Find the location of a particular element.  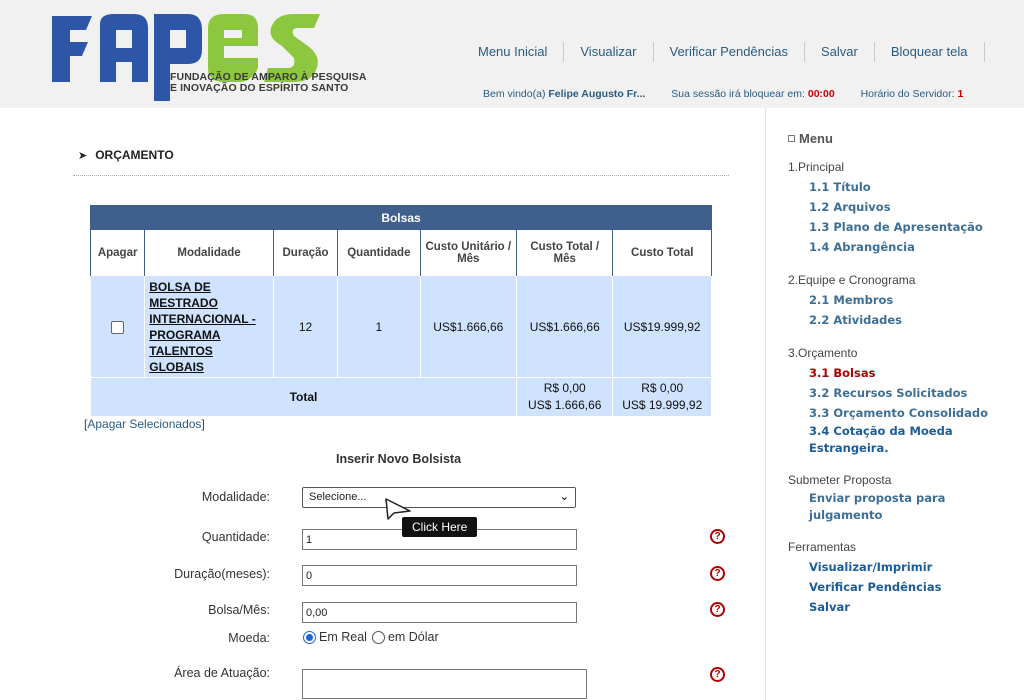

menu-group-title: 2.Equipe e Cronograma is located at coordinates (852, 280).